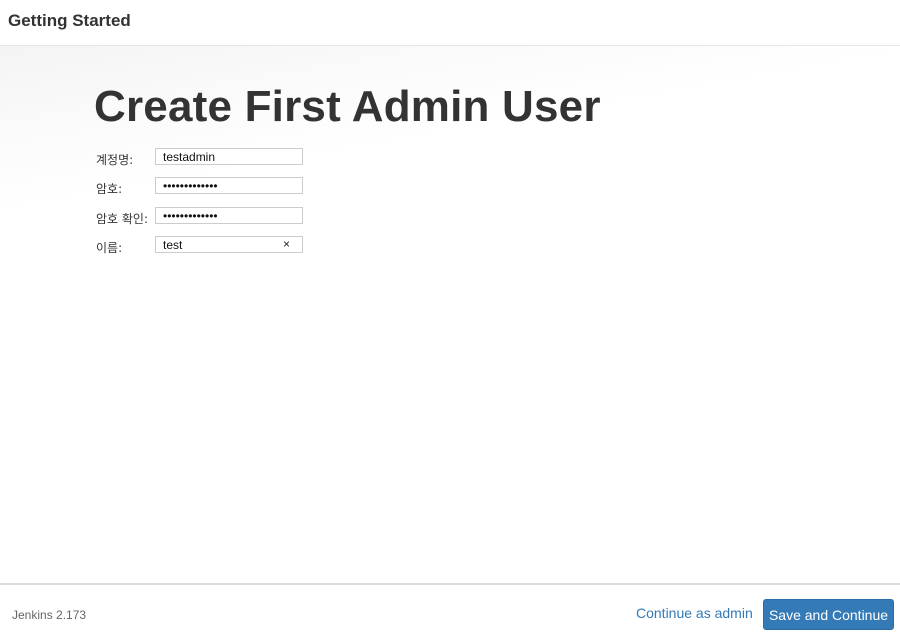 This screenshot has width=900, height=635. What do you see at coordinates (109, 248) in the screenshot?
I see `fullname-label: 이름:` at bounding box center [109, 248].